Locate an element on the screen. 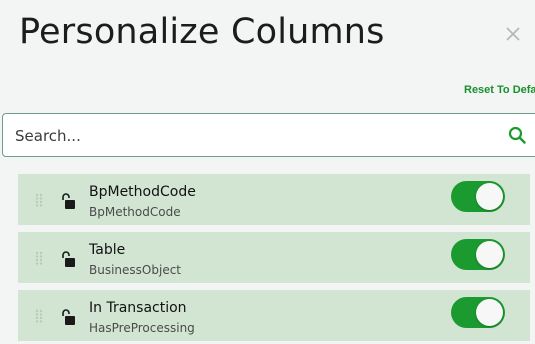  column-row: BpMethodCode BpMethodCode is located at coordinates (274, 199).